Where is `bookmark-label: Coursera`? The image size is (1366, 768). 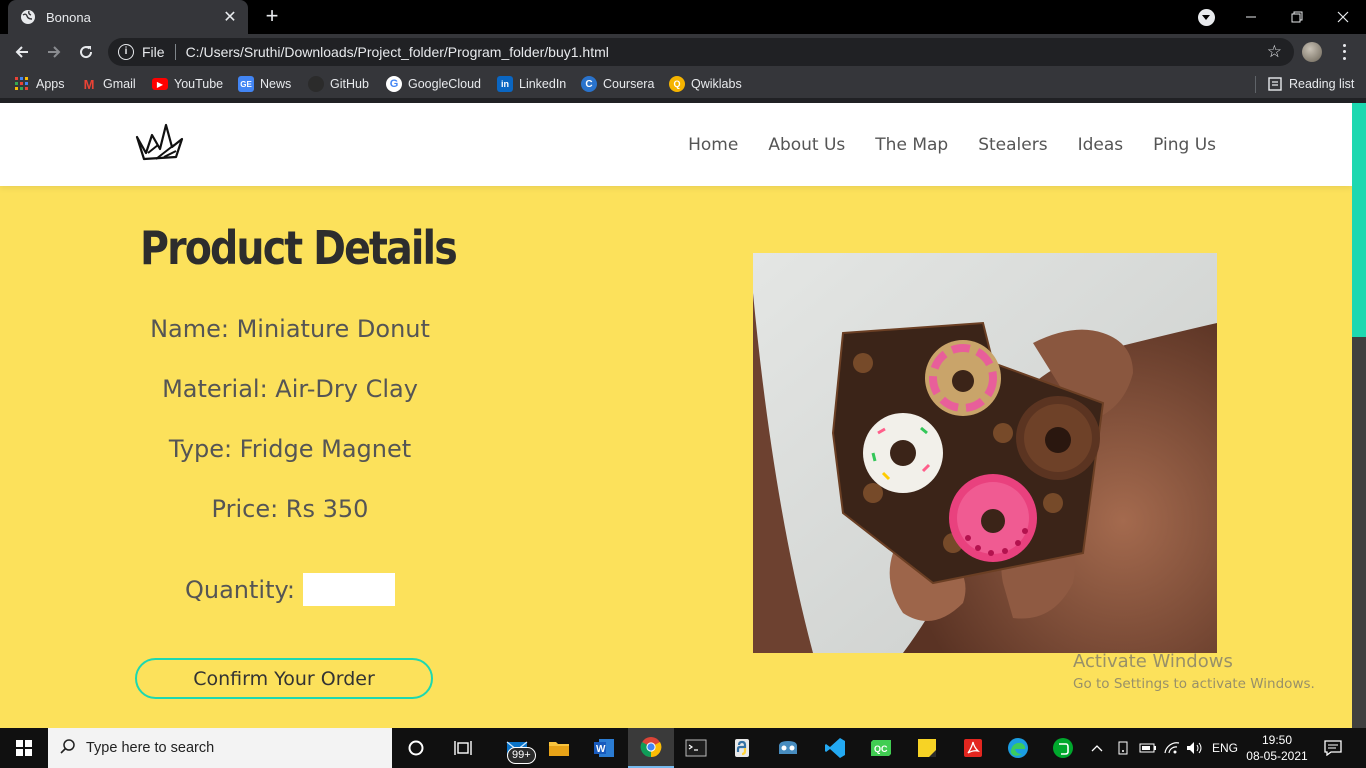 bookmark-label: Coursera is located at coordinates (629, 84).